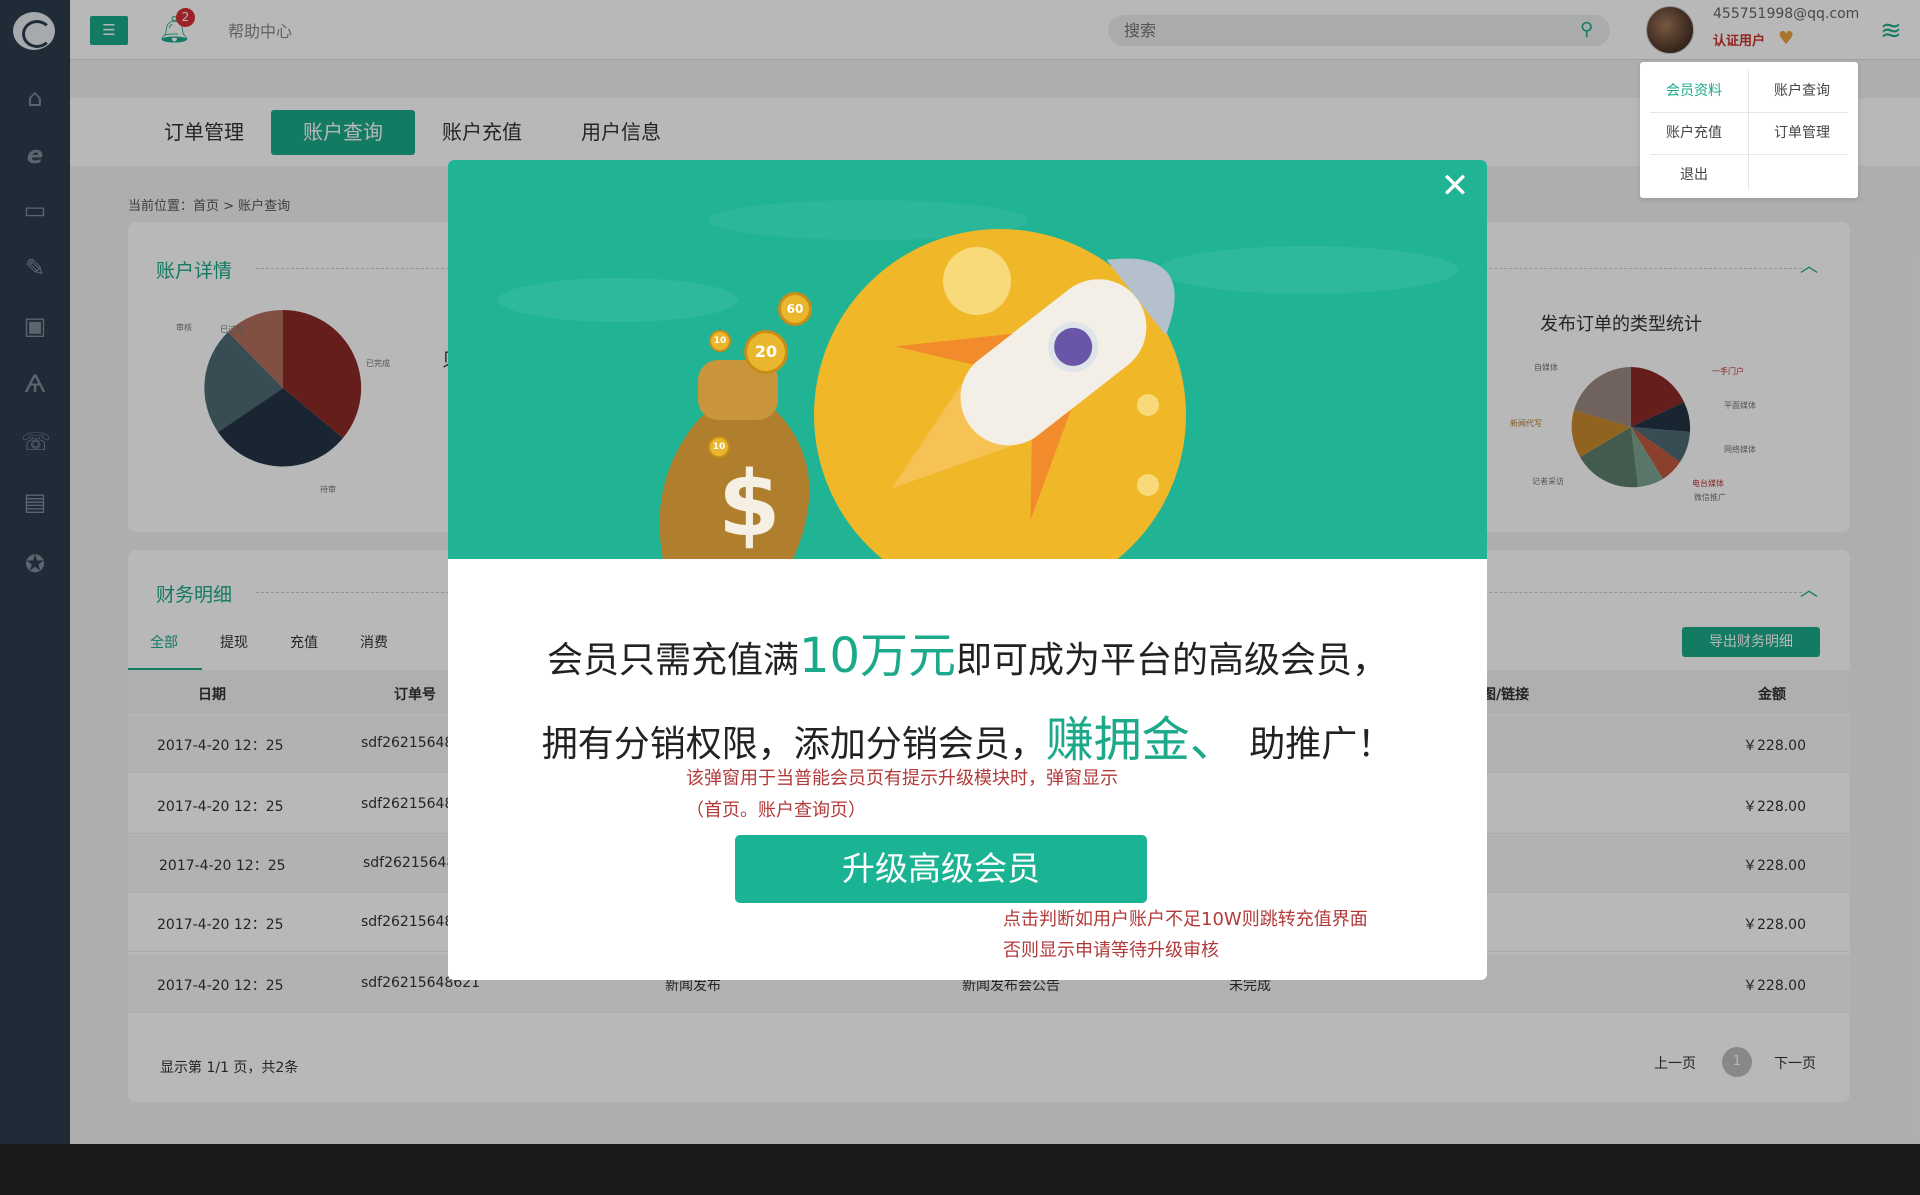  I want to click on annotation-note: 点击判断如用户账户不足10W则跳转充值界面, so click(1185, 919).